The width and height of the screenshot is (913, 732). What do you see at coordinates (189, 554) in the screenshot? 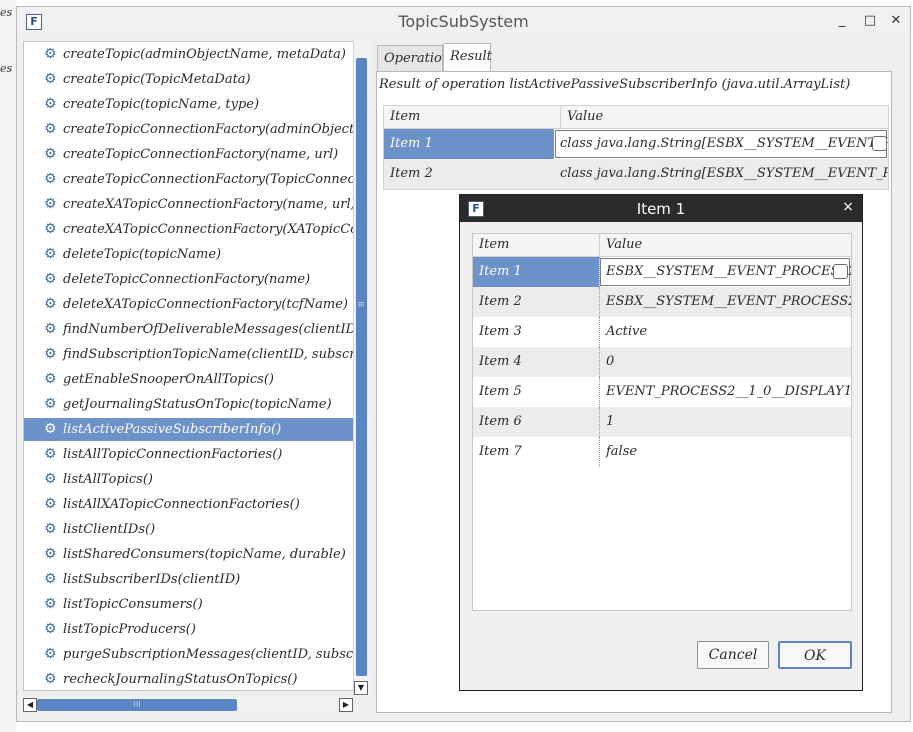
I see `operation-item: ⚙ listSharedConsumers(topicName, durable)` at bounding box center [189, 554].